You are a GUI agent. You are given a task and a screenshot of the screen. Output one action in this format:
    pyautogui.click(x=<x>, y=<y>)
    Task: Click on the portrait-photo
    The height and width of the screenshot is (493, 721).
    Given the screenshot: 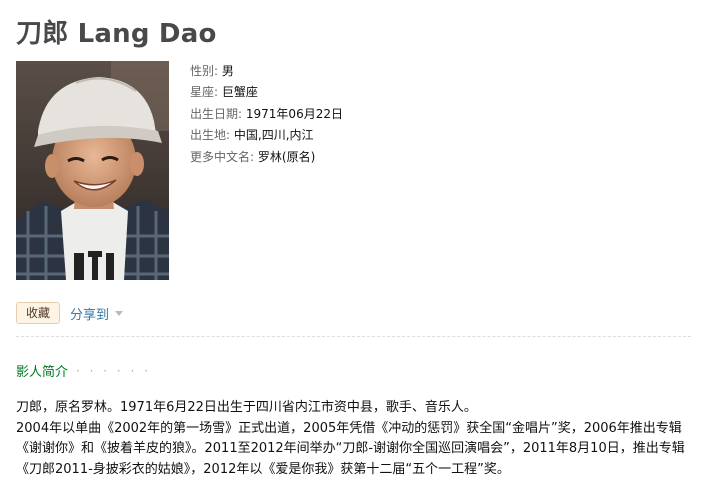 What is the action you would take?
    pyautogui.click(x=92, y=170)
    